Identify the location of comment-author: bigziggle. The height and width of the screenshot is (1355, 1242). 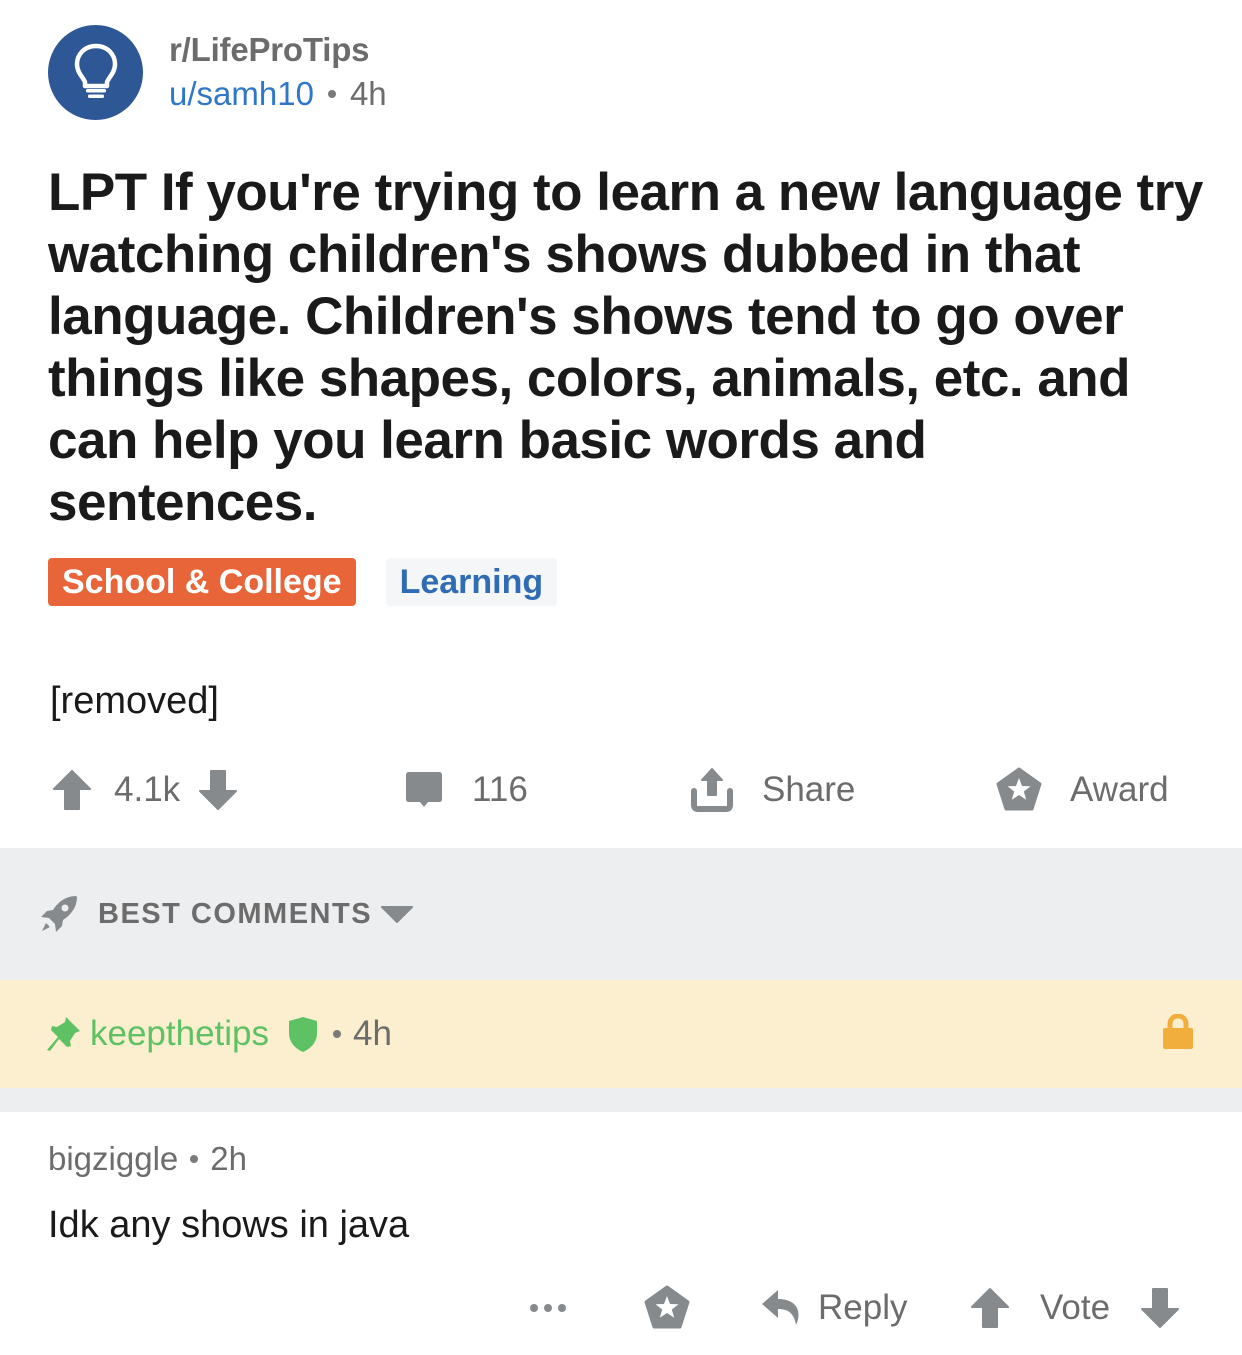
(113, 1159).